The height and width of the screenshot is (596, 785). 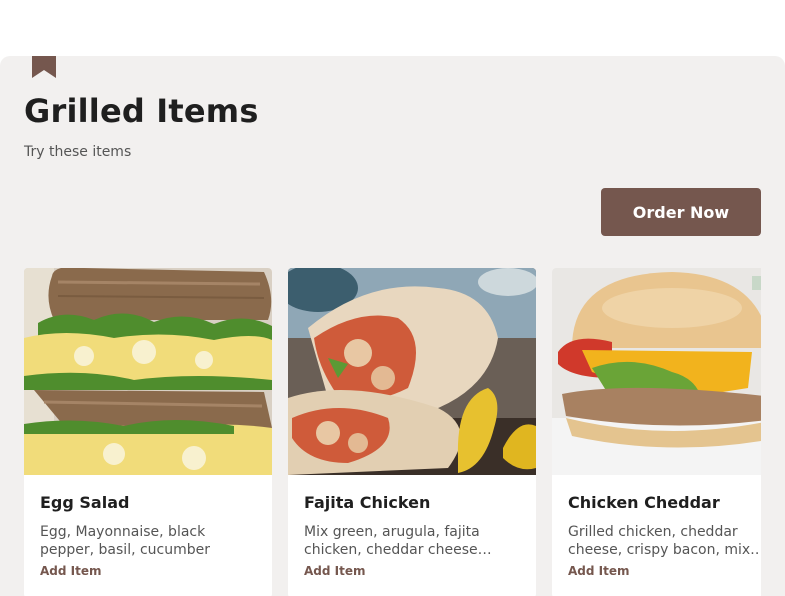 What do you see at coordinates (85, 502) in the screenshot?
I see `item-name: Egg Salad` at bounding box center [85, 502].